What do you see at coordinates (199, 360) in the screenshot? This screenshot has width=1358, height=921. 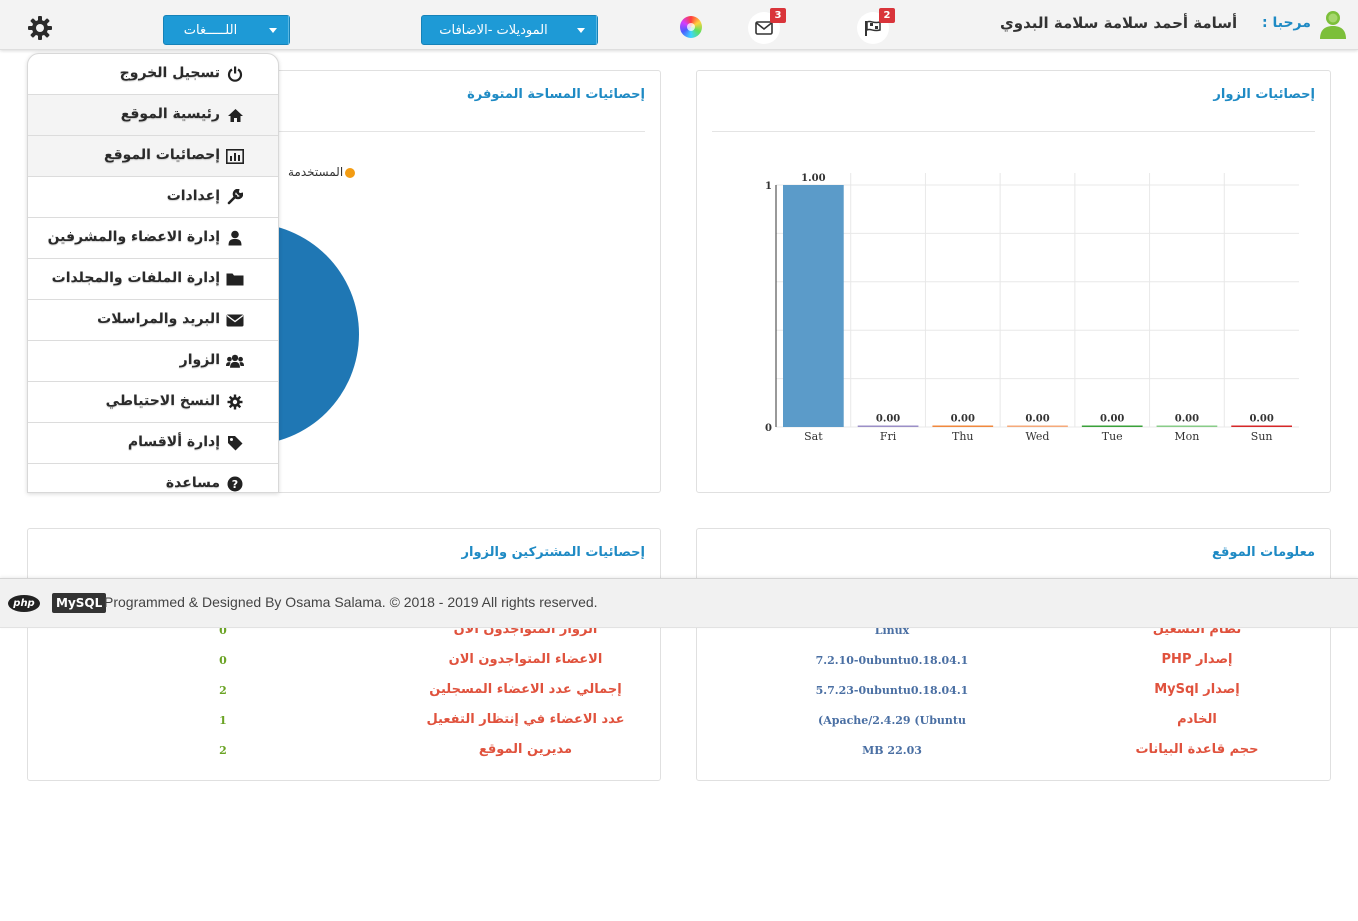 I see `menu-item-label: الزوار` at bounding box center [199, 360].